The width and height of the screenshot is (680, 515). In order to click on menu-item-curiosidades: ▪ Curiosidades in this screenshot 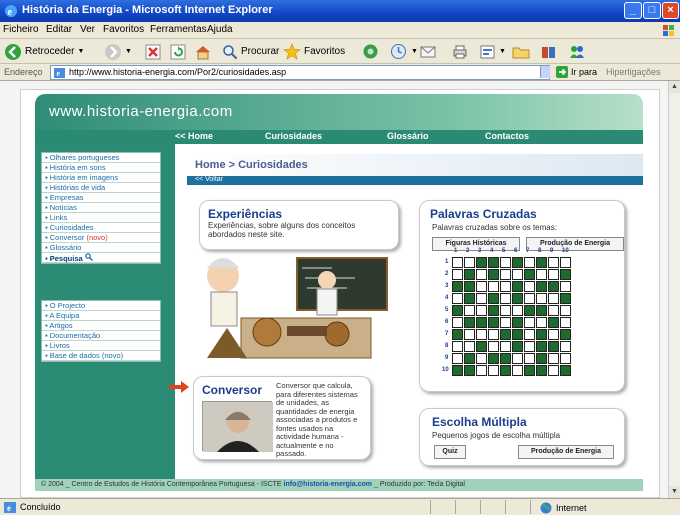, I will do `click(101, 228)`.